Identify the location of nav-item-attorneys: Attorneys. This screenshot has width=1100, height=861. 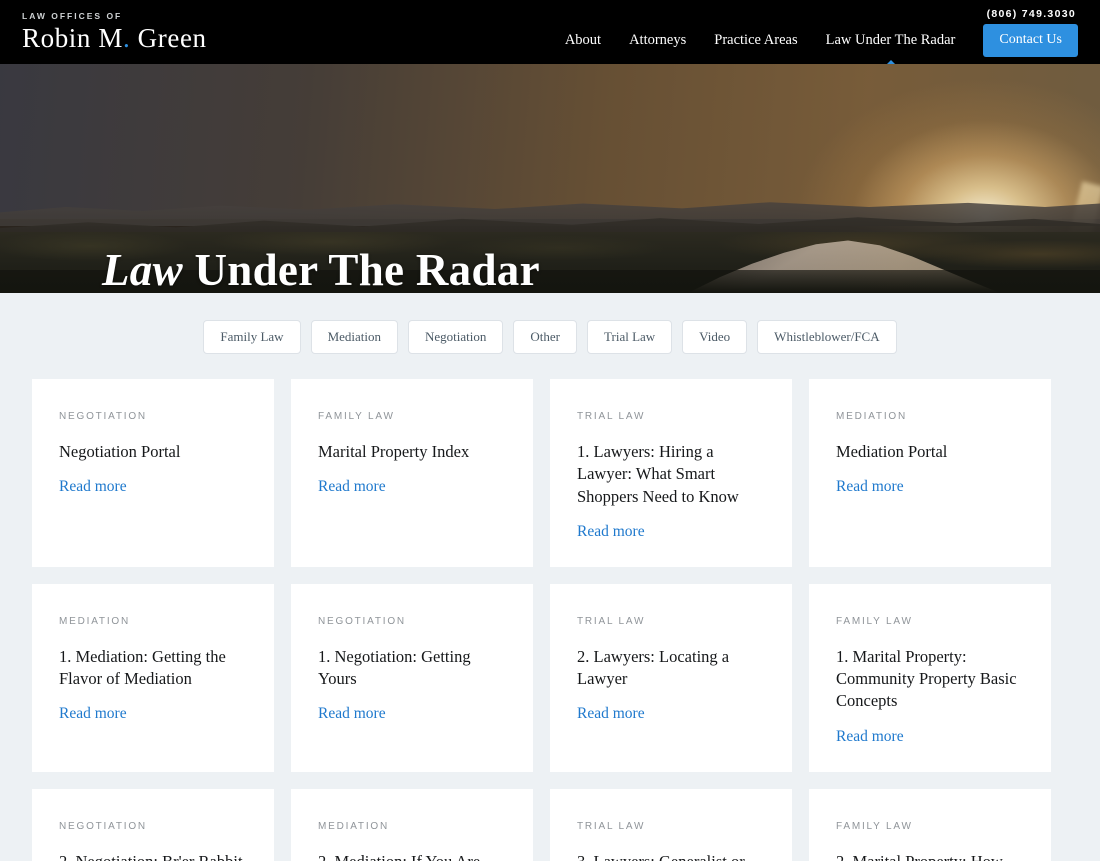
(657, 40).